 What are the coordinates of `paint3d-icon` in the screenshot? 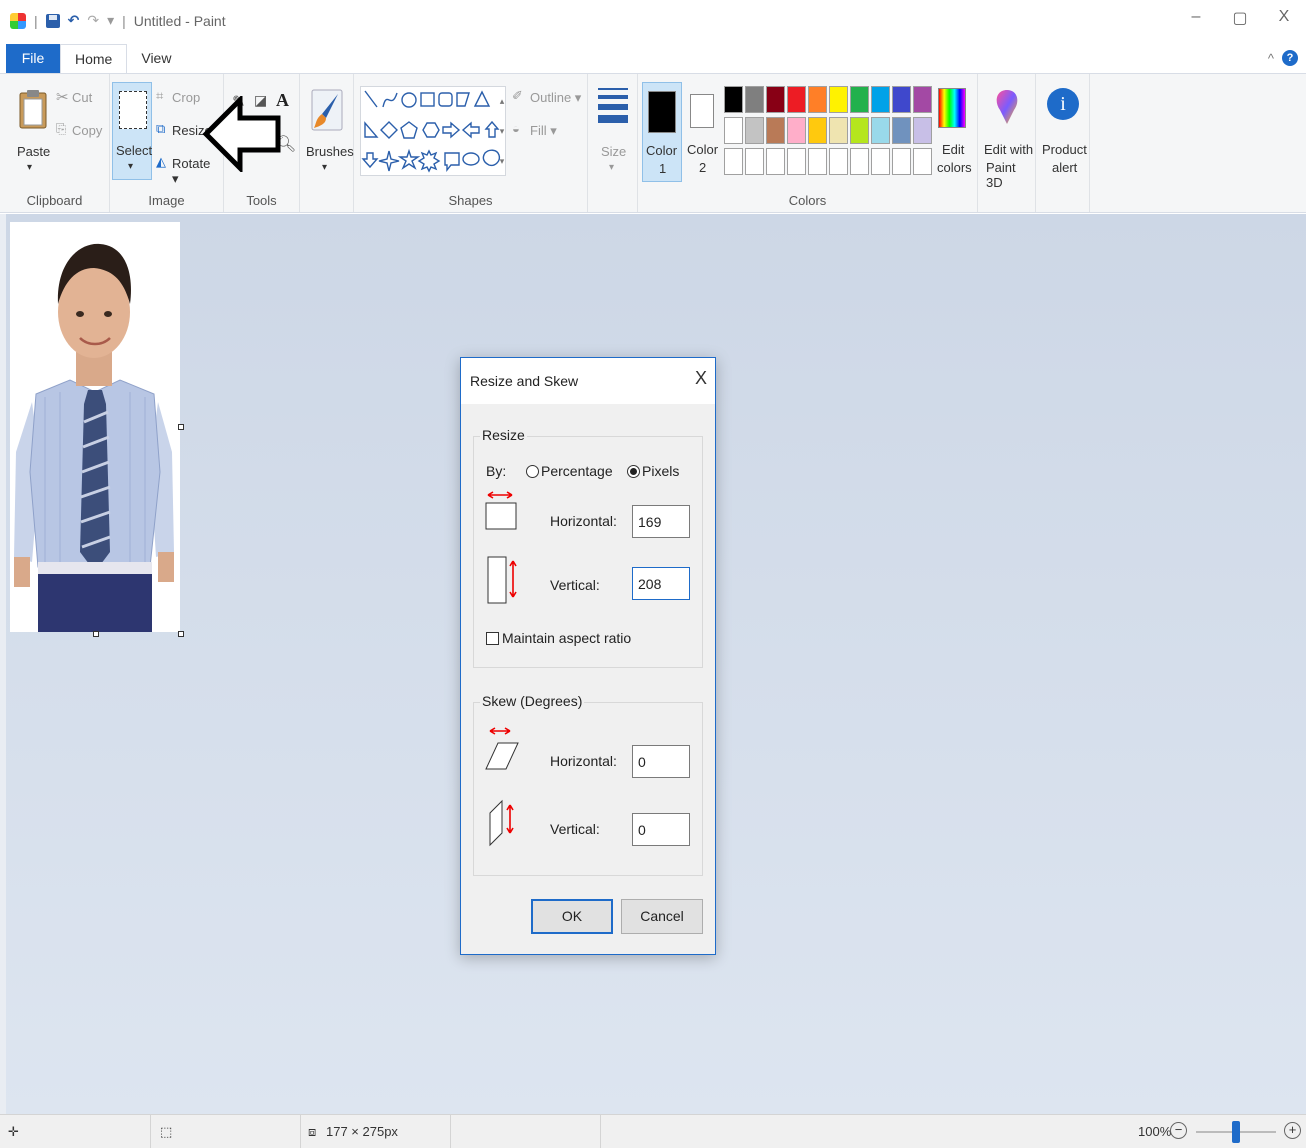 It's located at (1007, 107).